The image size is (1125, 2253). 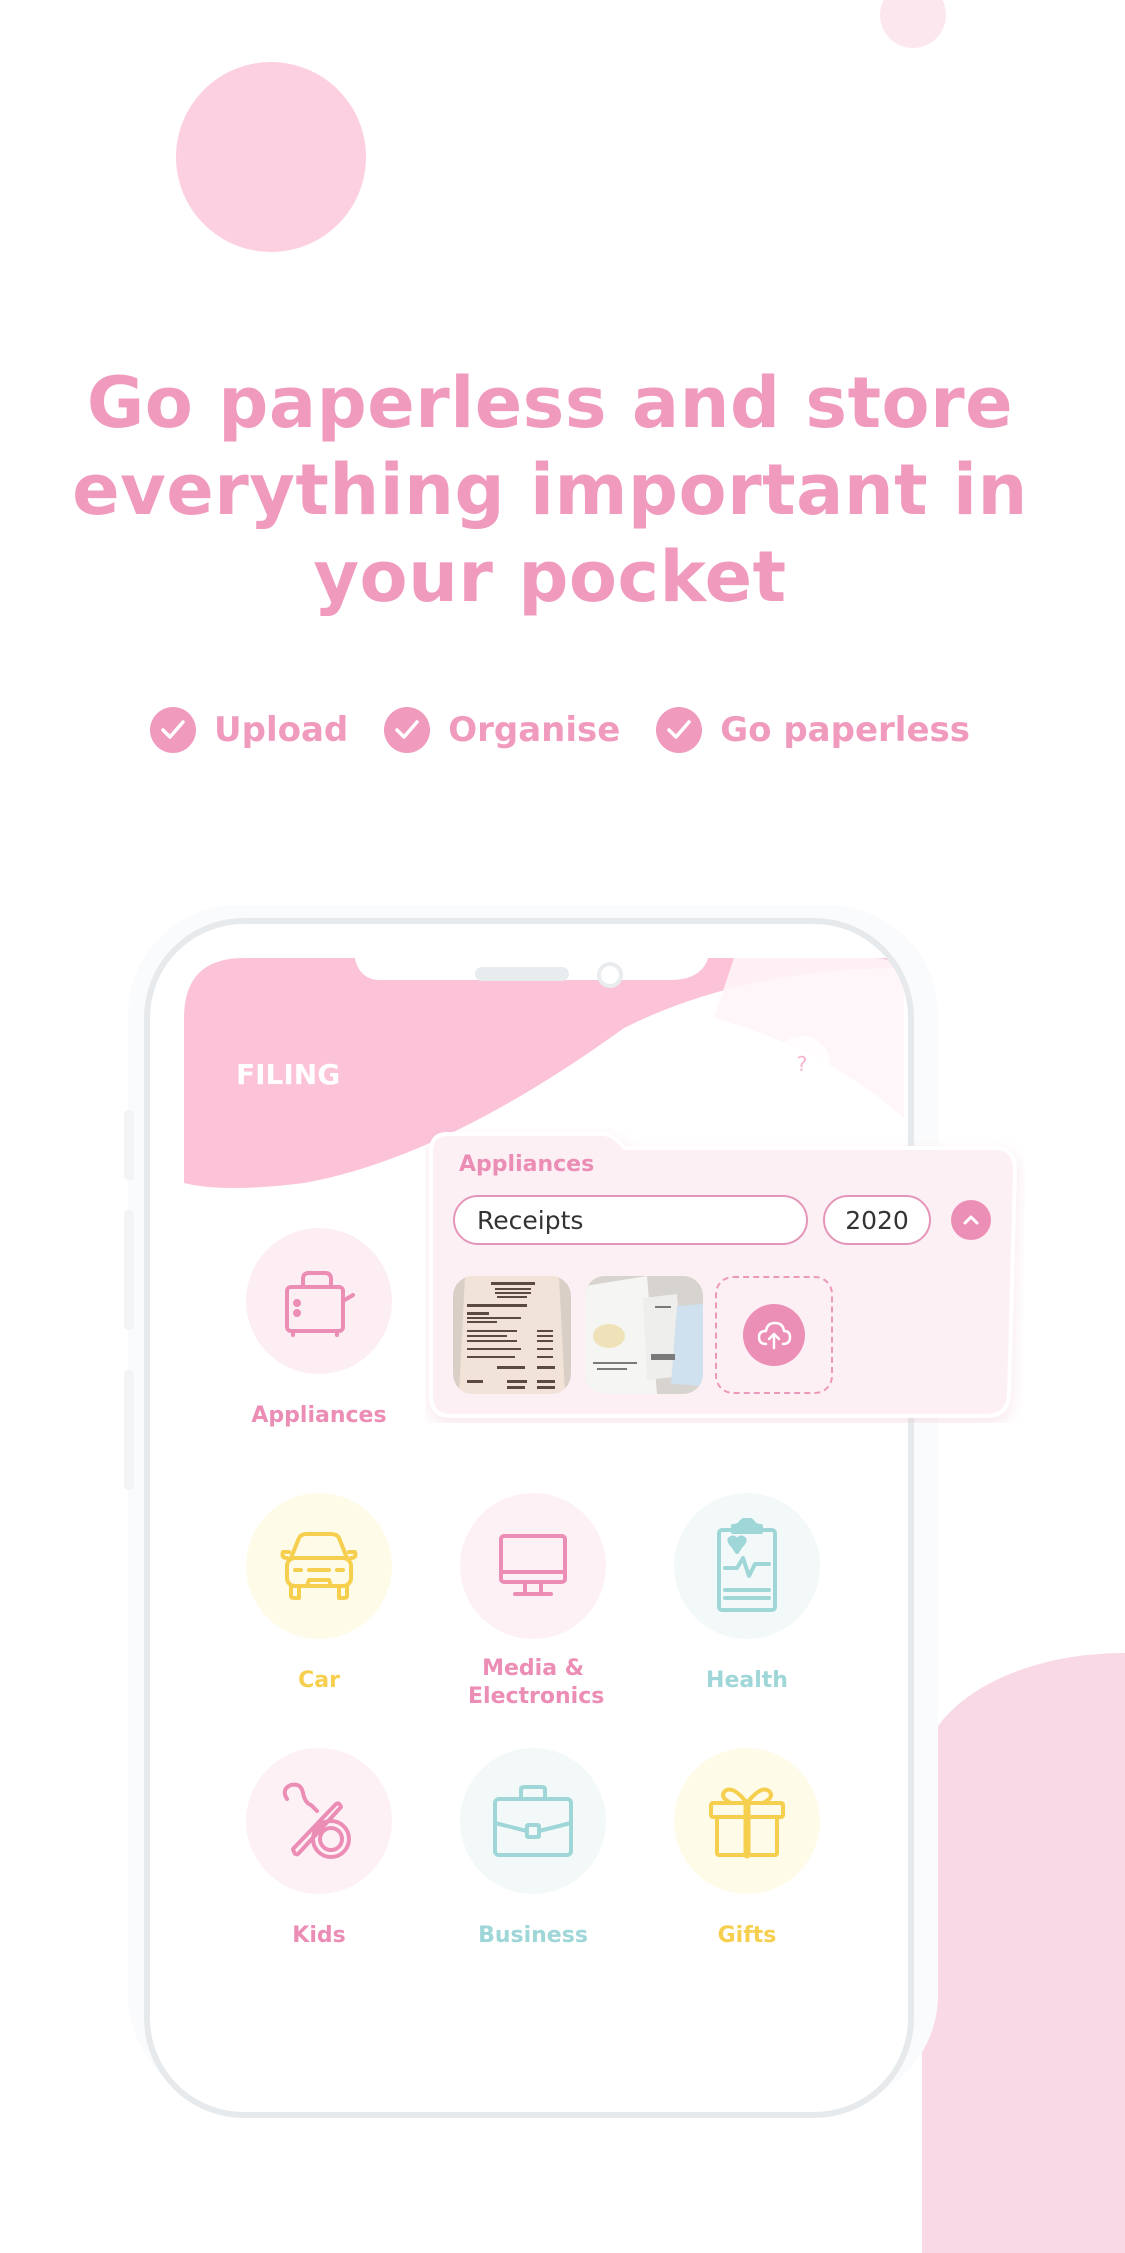 I want to click on monitor-icon, so click(x=533, y=1565).